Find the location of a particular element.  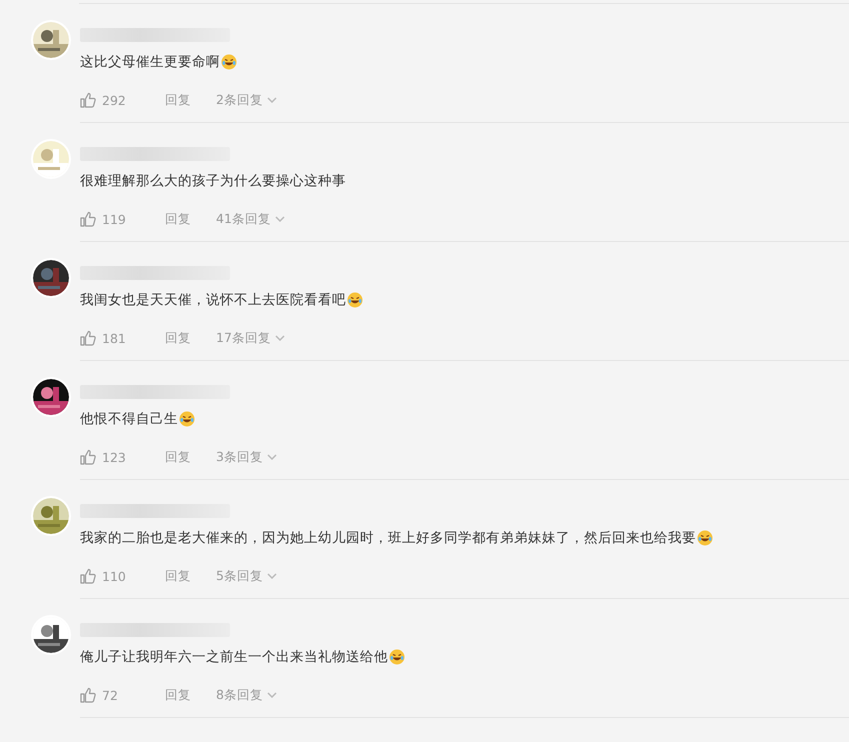

comment-text: 俺儿子让我明年六一之前生一个出来当礼物送给他 is located at coordinates (234, 657).